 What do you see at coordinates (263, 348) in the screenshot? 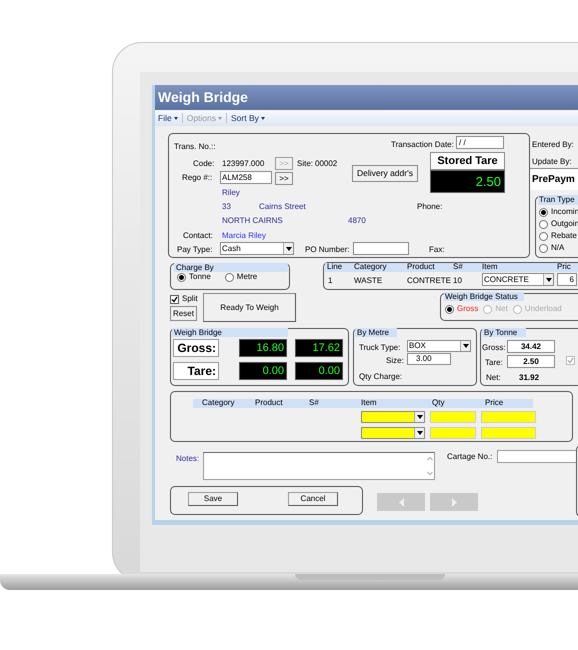
I see `weight-display: 16.80` at bounding box center [263, 348].